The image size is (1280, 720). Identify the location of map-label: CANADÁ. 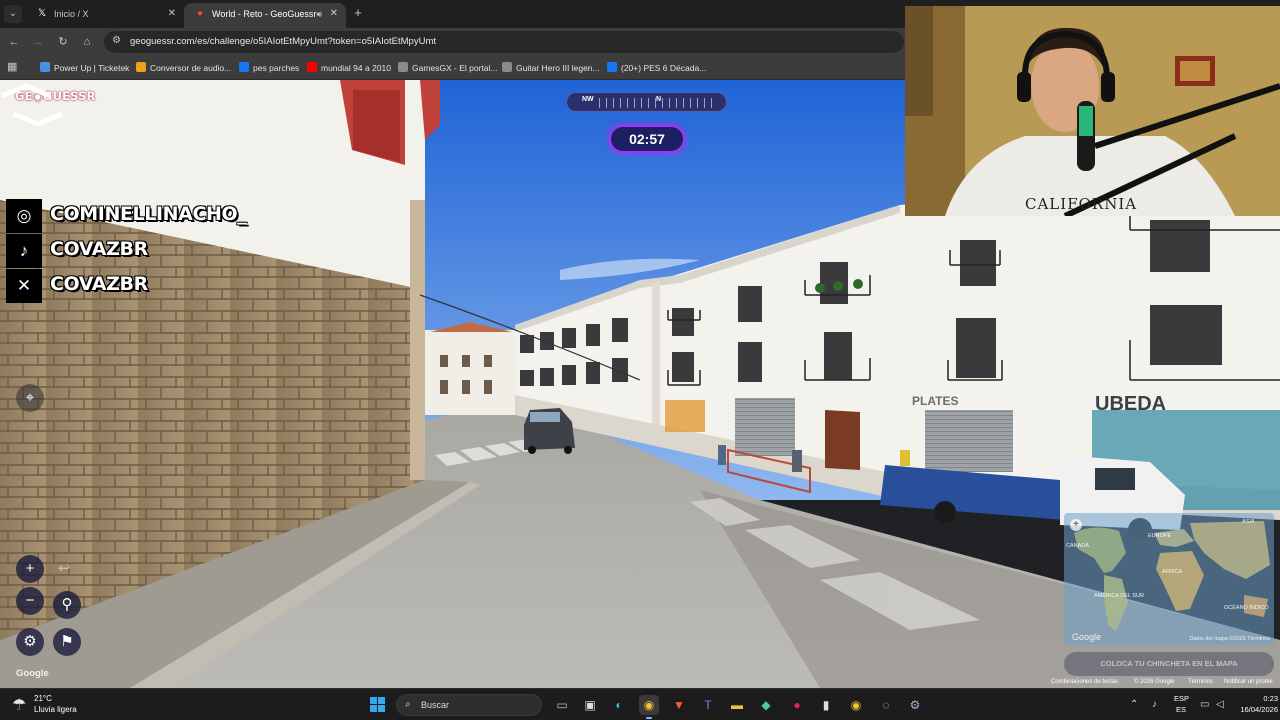
(1077, 546).